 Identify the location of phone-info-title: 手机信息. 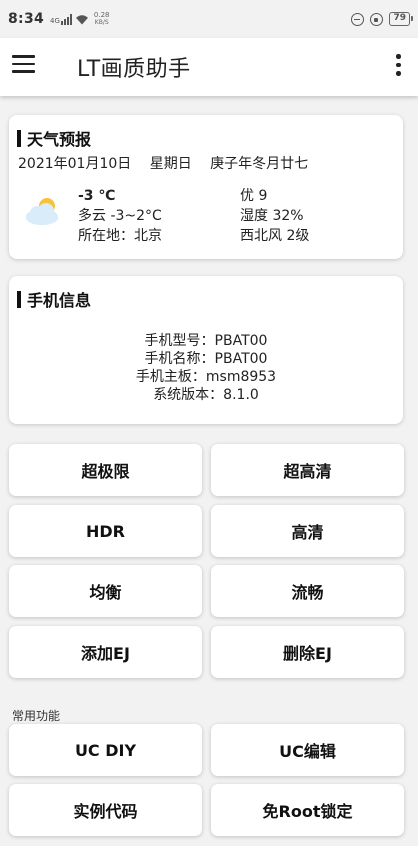
(59, 300).